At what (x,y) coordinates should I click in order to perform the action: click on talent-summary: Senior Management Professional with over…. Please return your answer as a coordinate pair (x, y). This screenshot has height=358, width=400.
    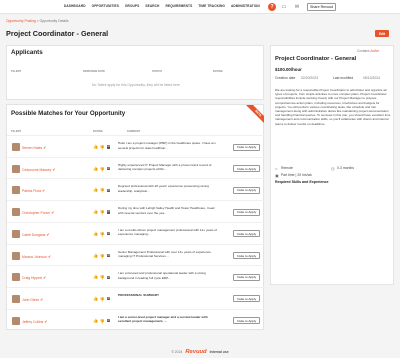
    Looking at the image, I should click on (164, 254).